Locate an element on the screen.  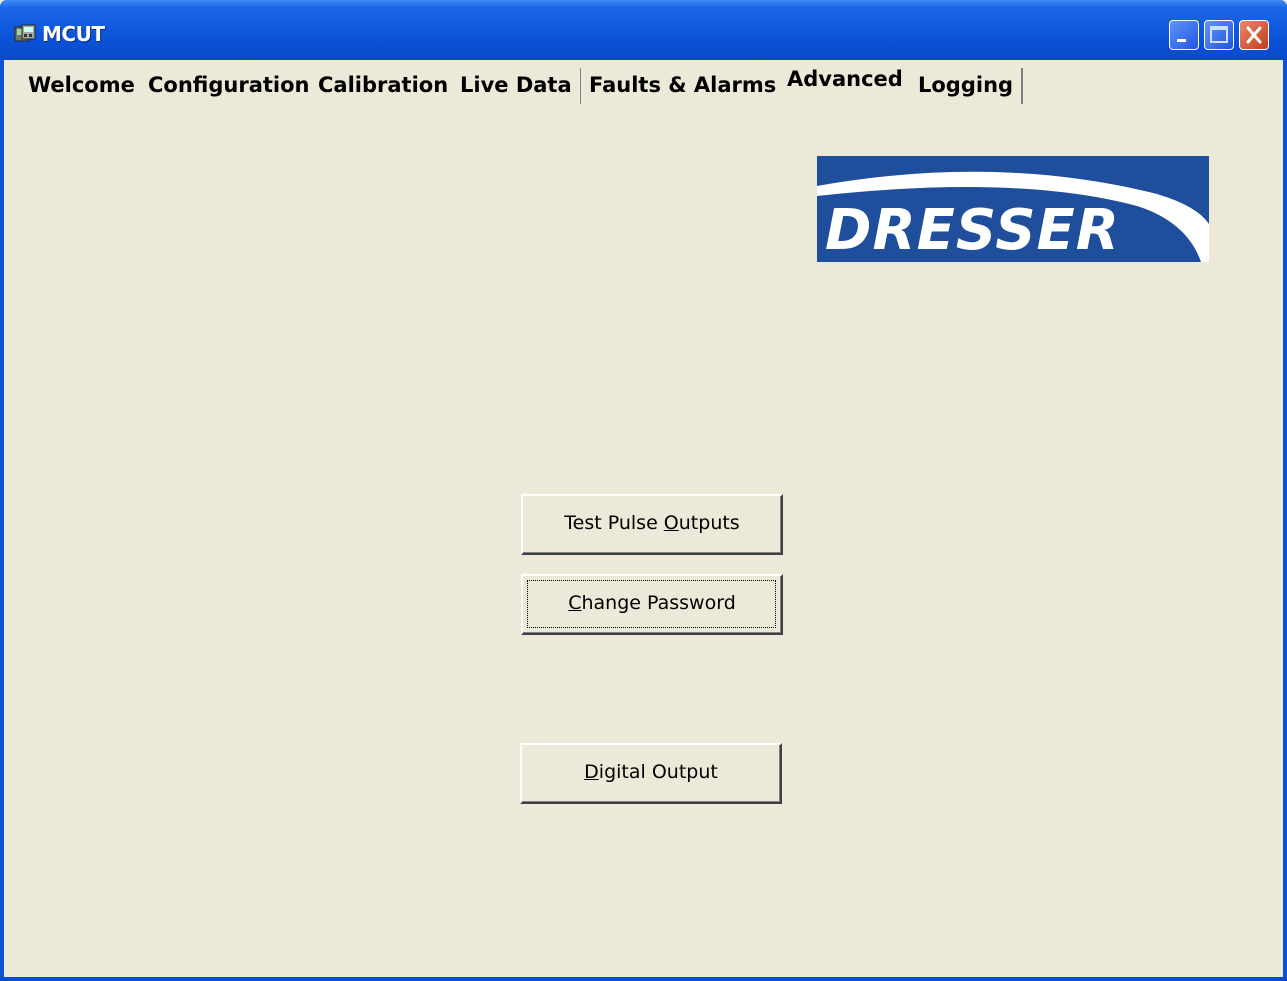
tab-label: Live Data is located at coordinates (516, 85).